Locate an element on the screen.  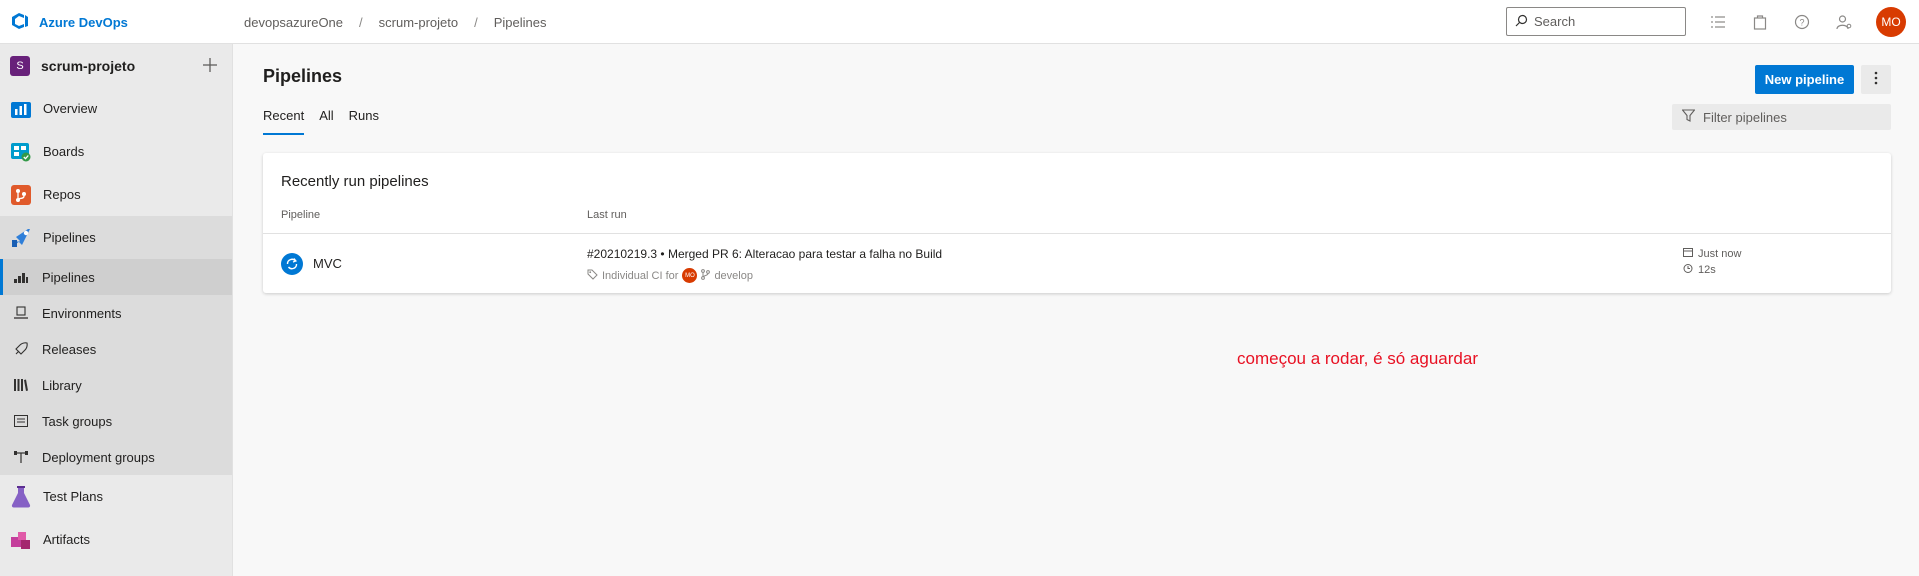
more-vertical-icon is located at coordinates (1876, 79).